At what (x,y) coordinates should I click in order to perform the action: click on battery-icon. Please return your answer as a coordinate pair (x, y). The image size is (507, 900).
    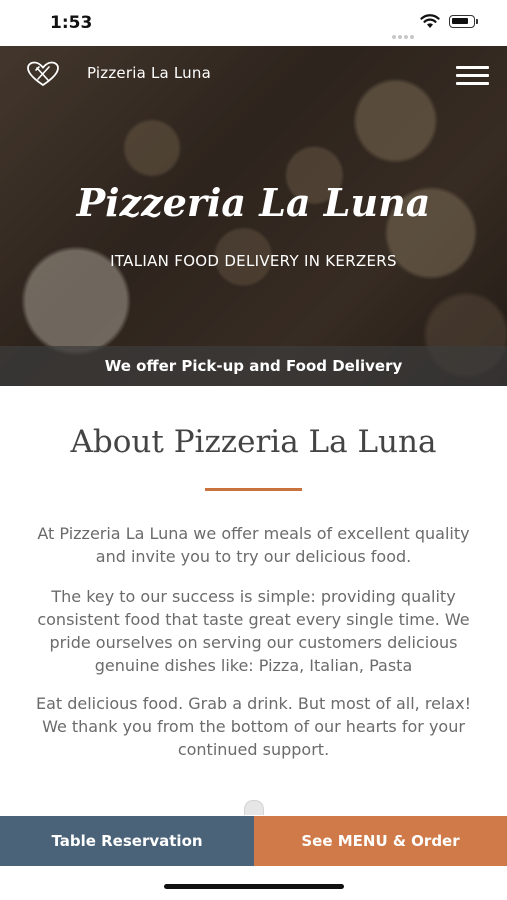
    Looking at the image, I should click on (463, 21).